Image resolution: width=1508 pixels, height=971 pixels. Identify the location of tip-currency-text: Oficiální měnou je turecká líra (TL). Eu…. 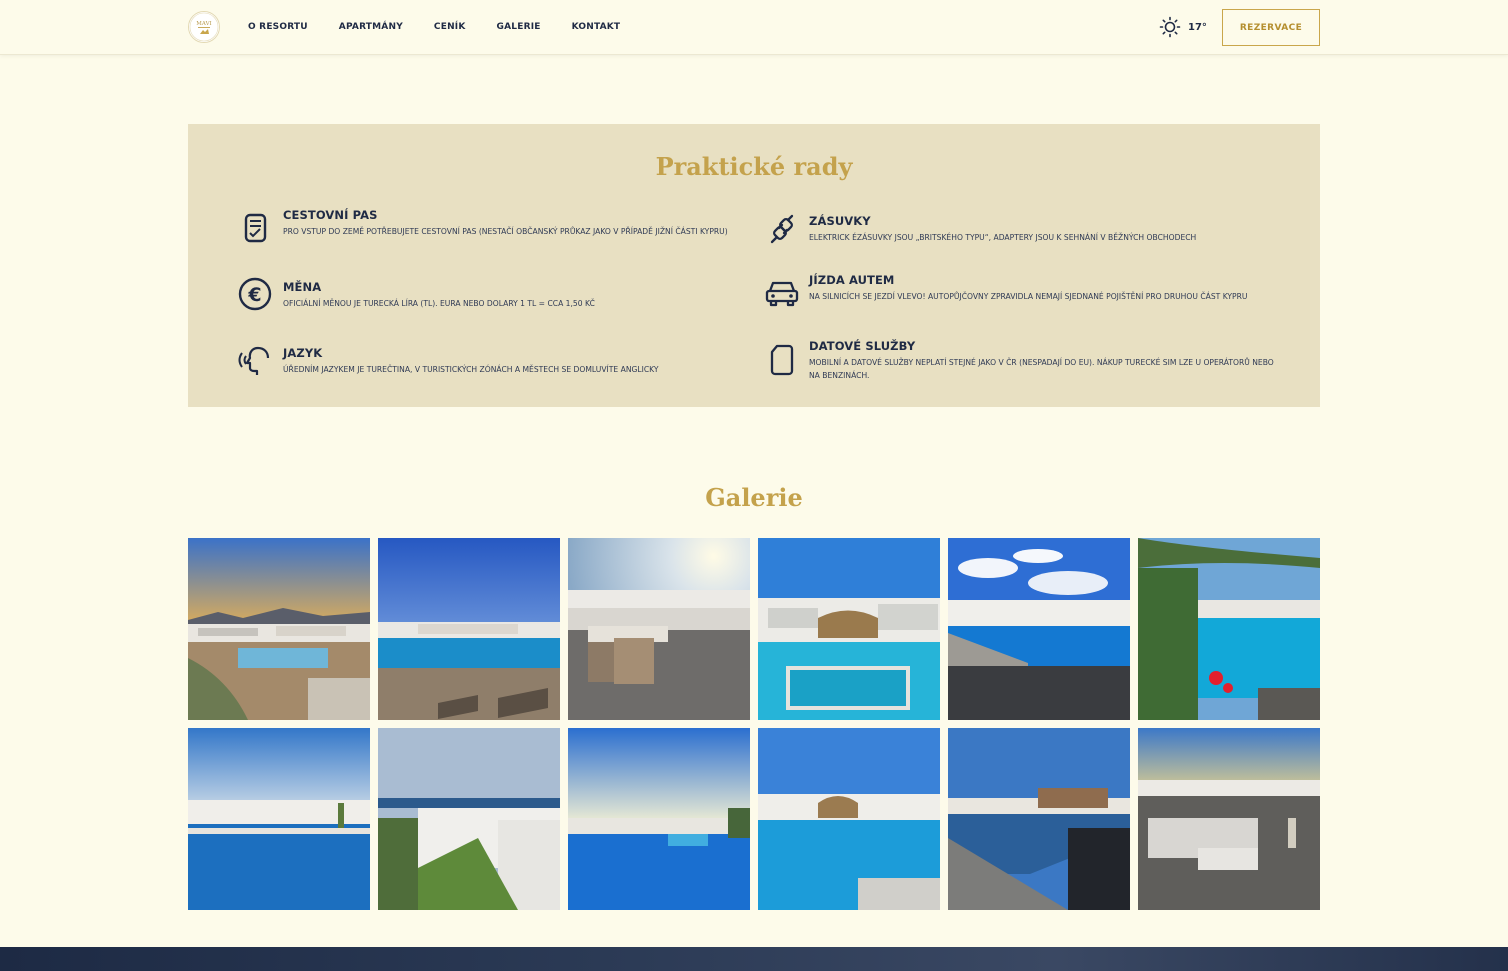
(439, 303).